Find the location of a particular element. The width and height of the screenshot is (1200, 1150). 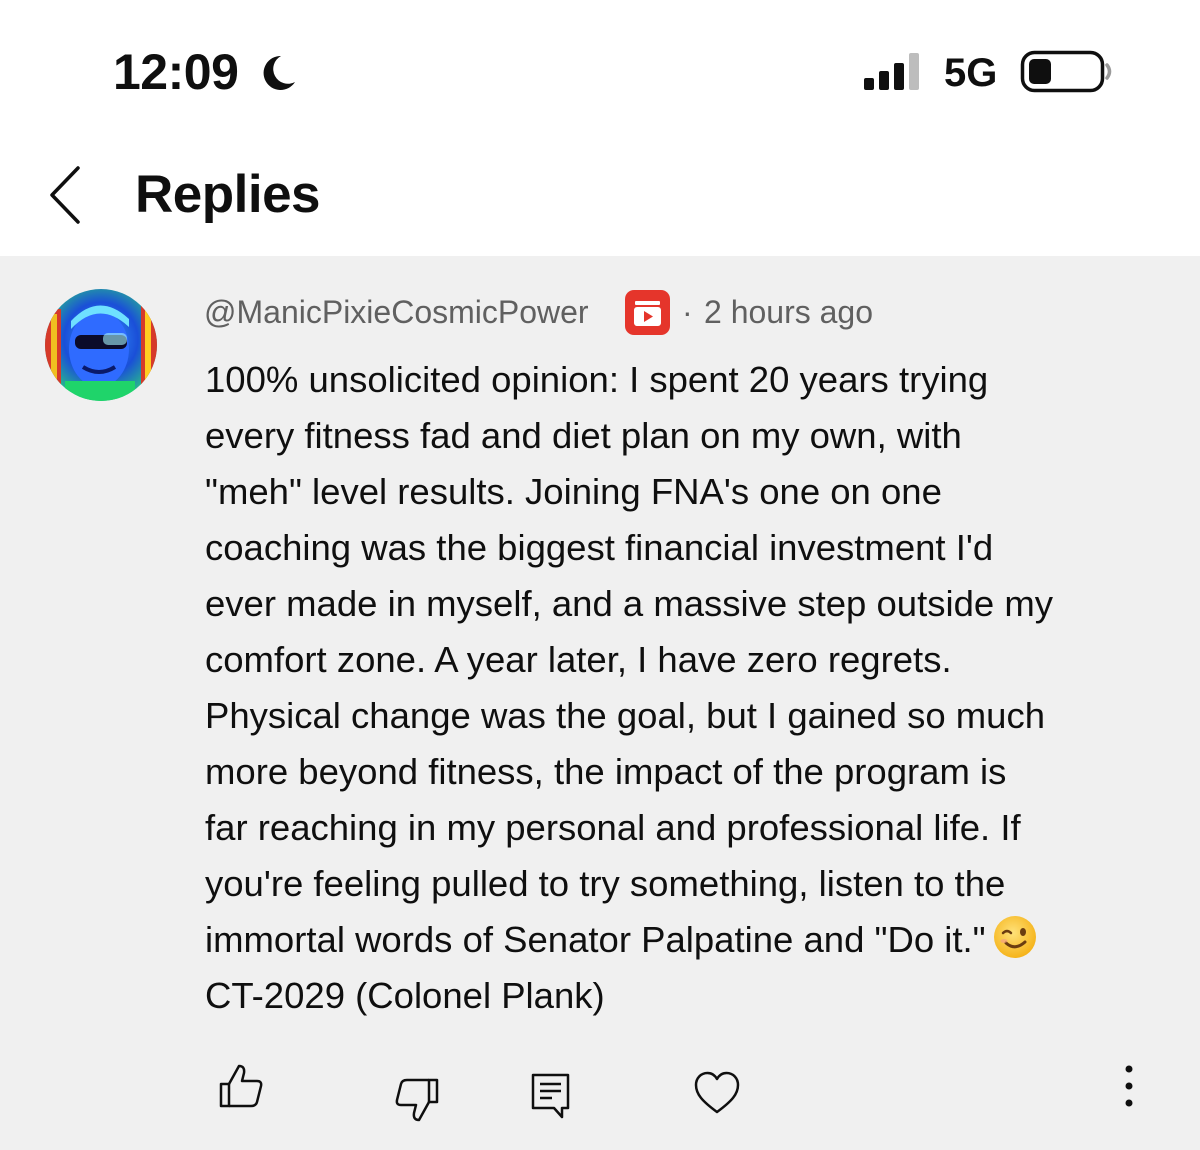

reply-icon is located at coordinates (551, 1096).